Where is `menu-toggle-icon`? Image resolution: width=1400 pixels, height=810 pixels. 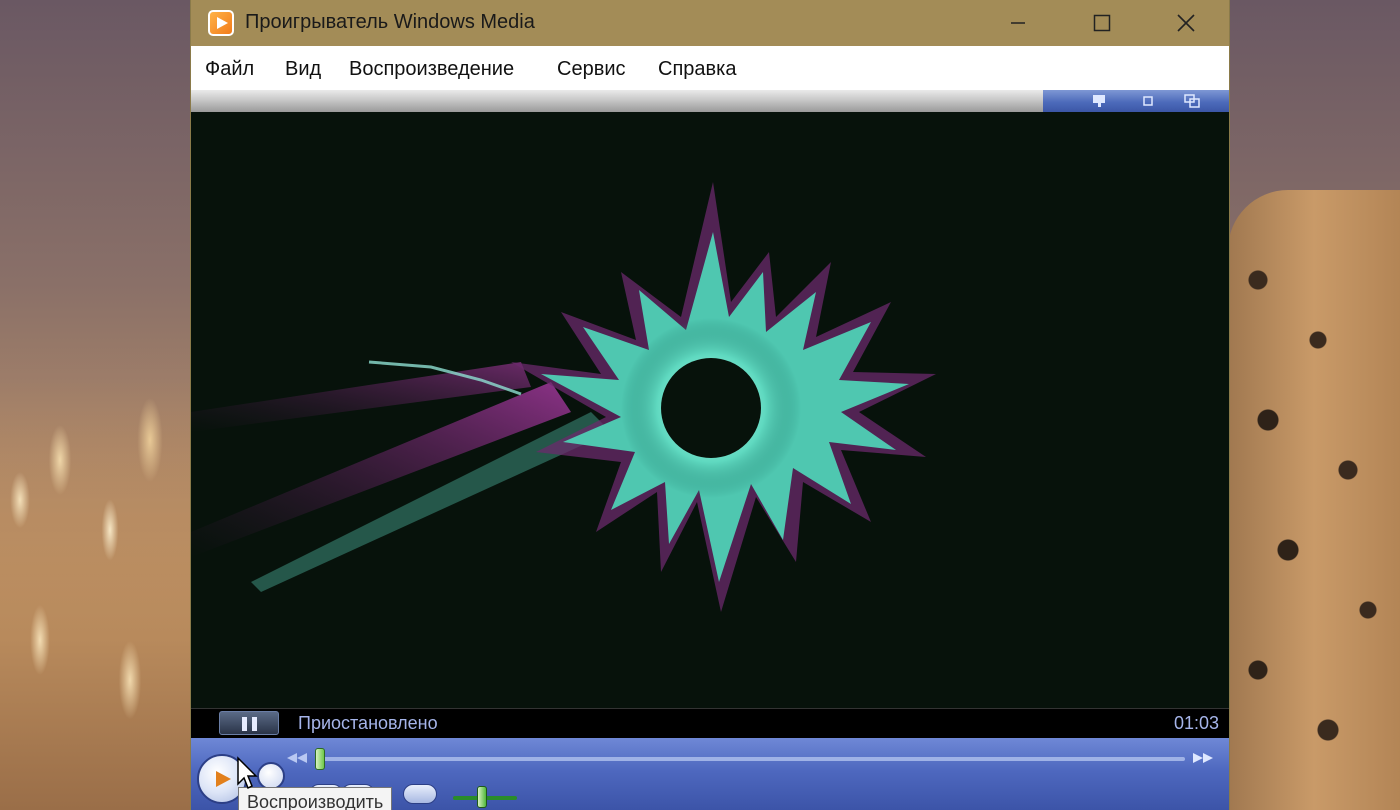 menu-toggle-icon is located at coordinates (1100, 101).